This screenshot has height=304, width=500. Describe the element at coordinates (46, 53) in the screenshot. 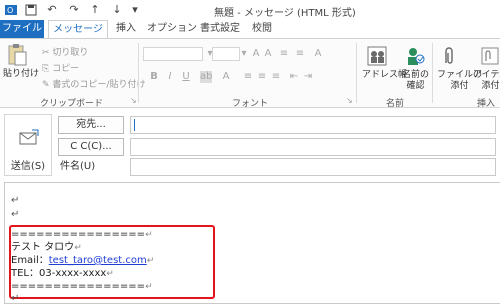

I see `scissors-icon: ✂` at that location.